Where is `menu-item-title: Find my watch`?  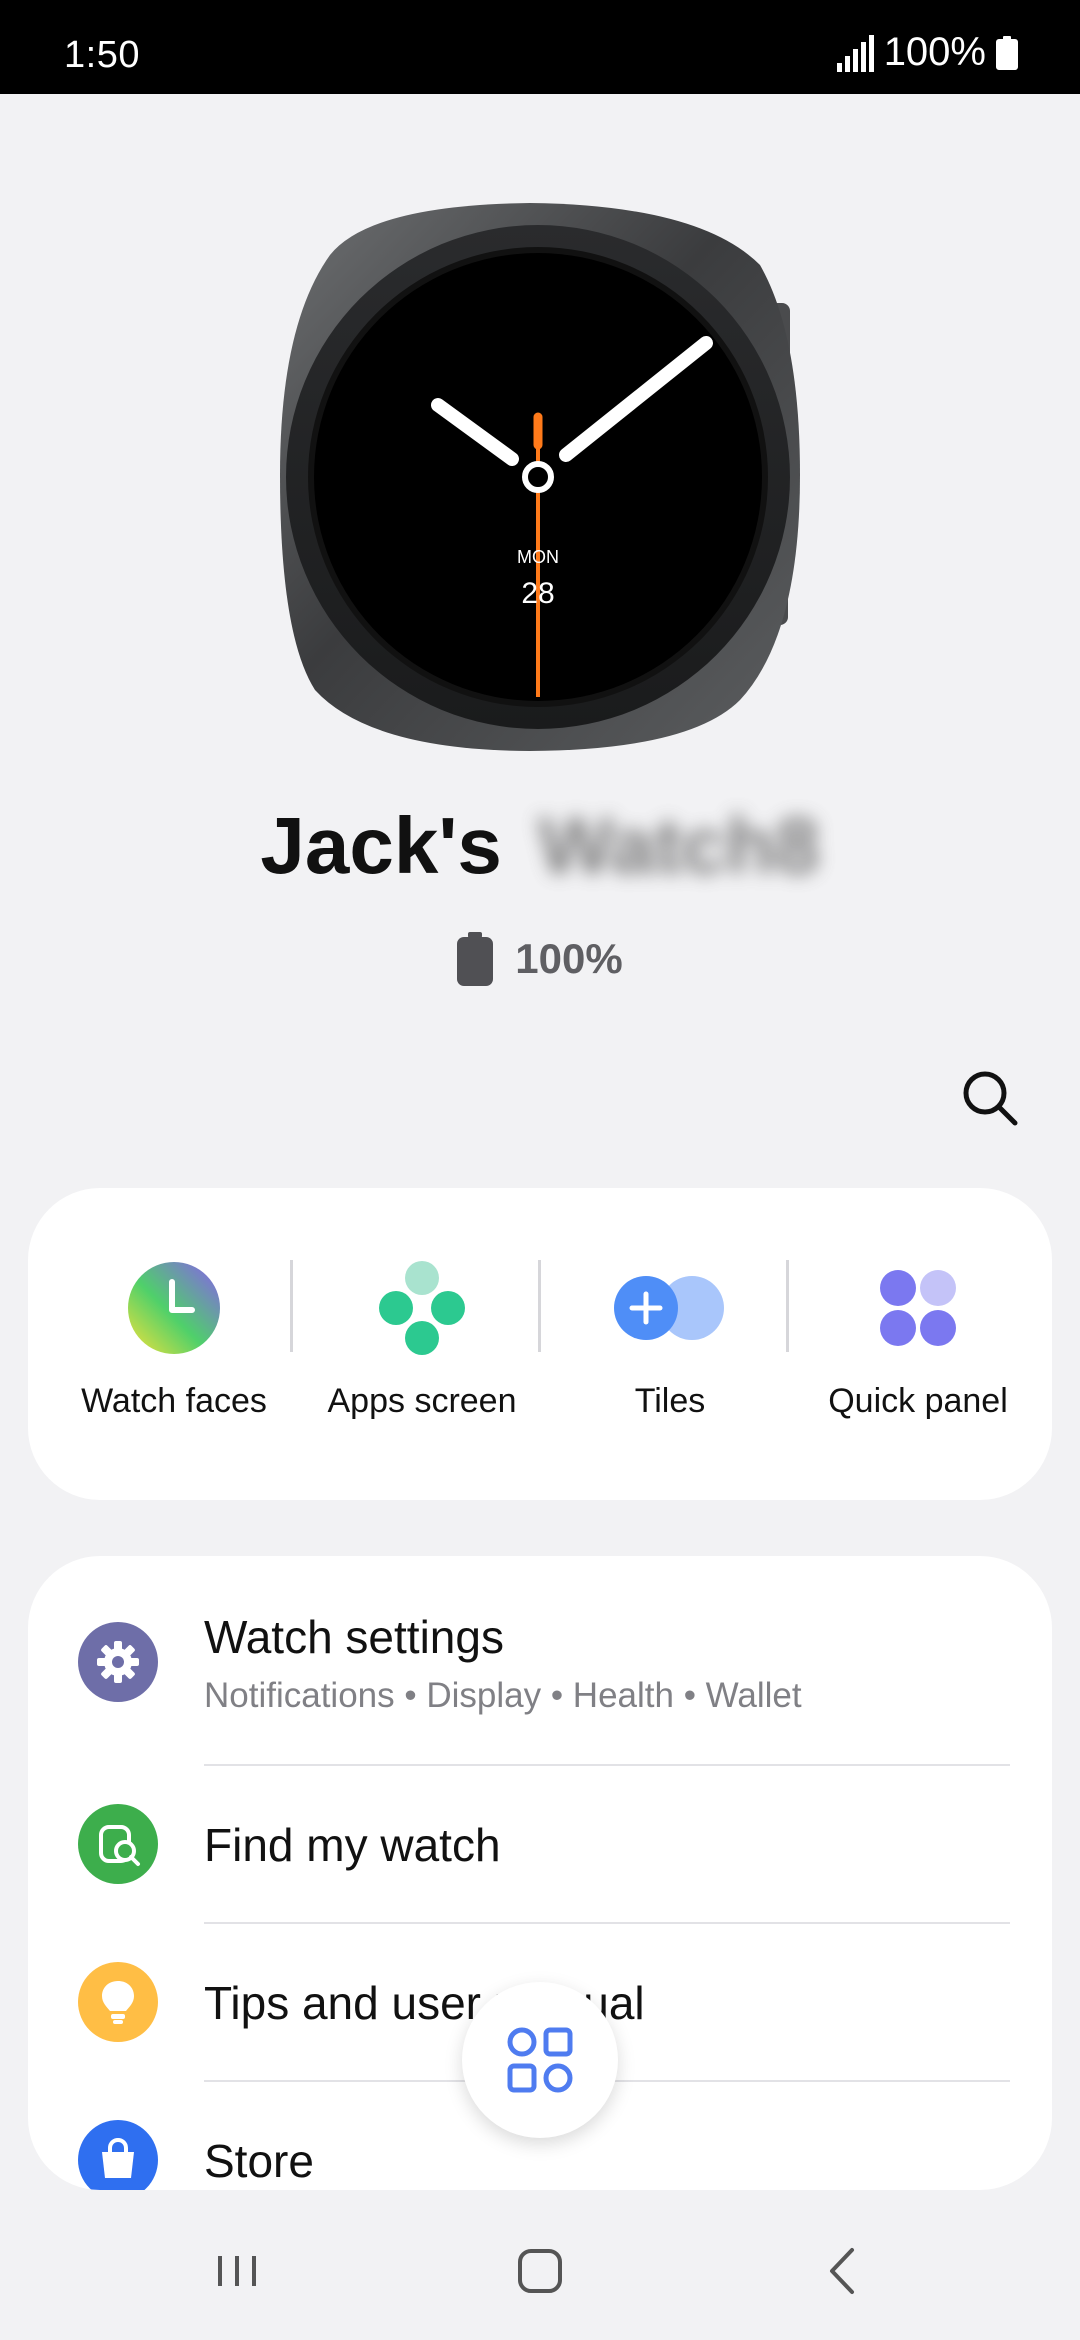 menu-item-title: Find my watch is located at coordinates (352, 1845).